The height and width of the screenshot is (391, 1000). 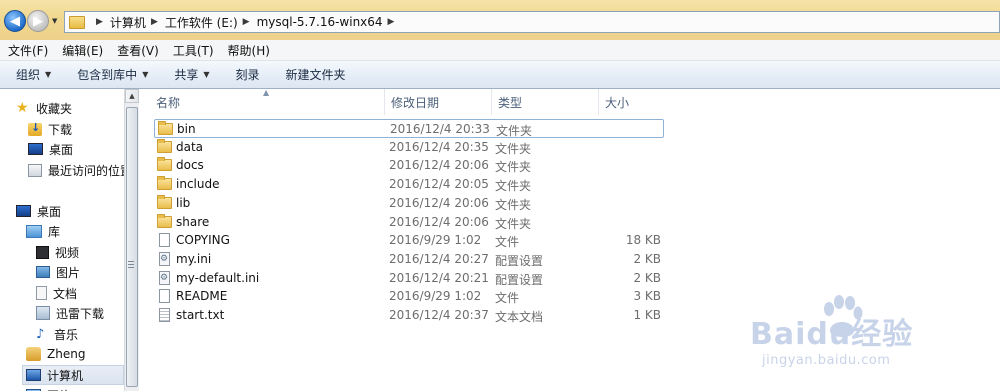 What do you see at coordinates (132, 247) in the screenshot?
I see `scrollbar-thumb` at bounding box center [132, 247].